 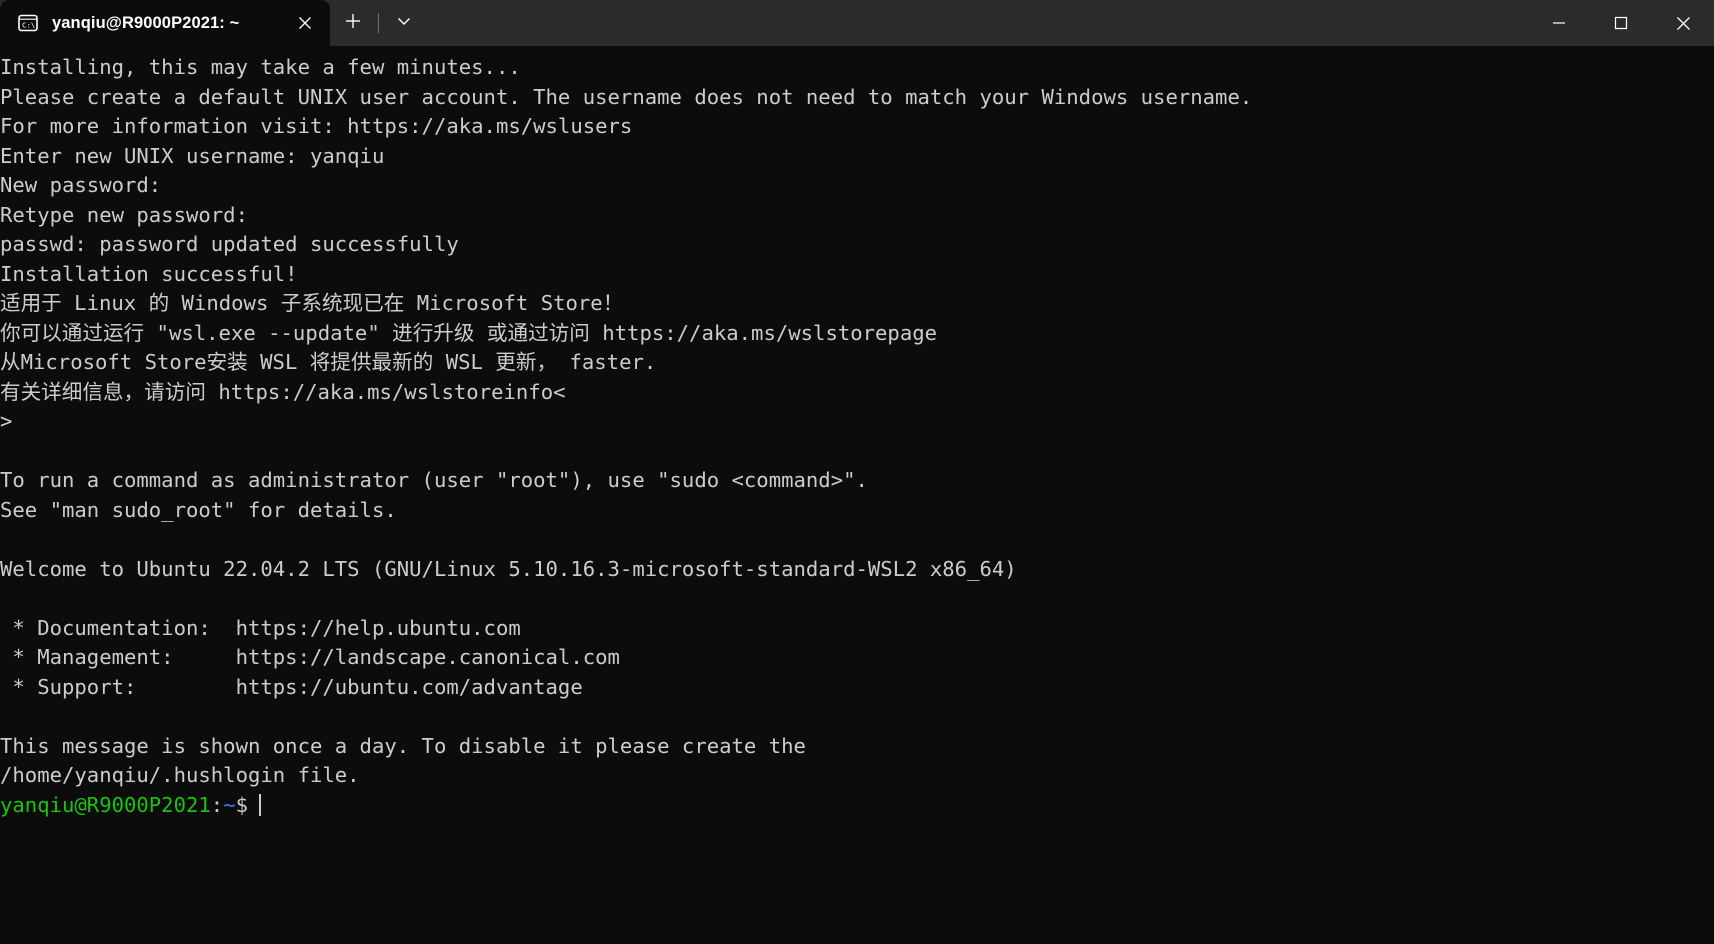 I want to click on maximize-button, so click(x=1621, y=23).